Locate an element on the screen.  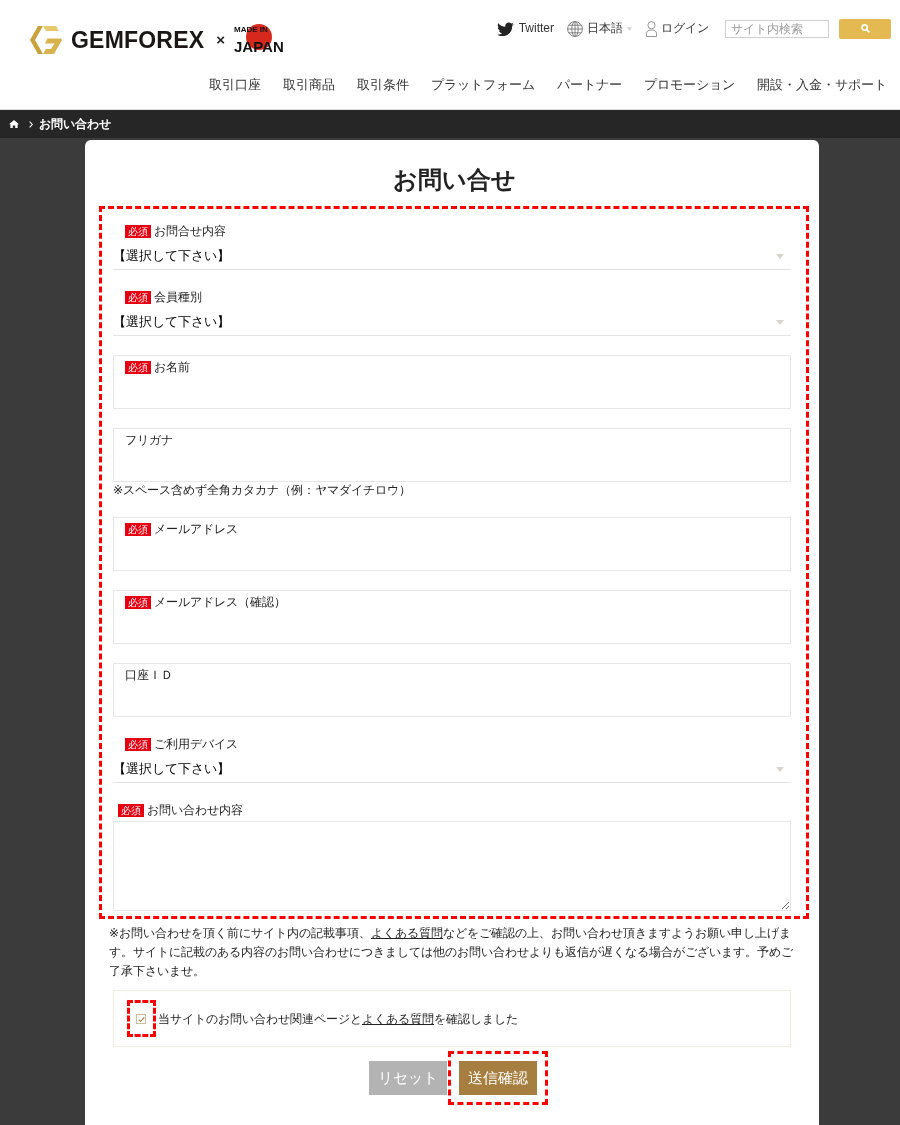
search-field: サイト内検索 is located at coordinates (777, 28).